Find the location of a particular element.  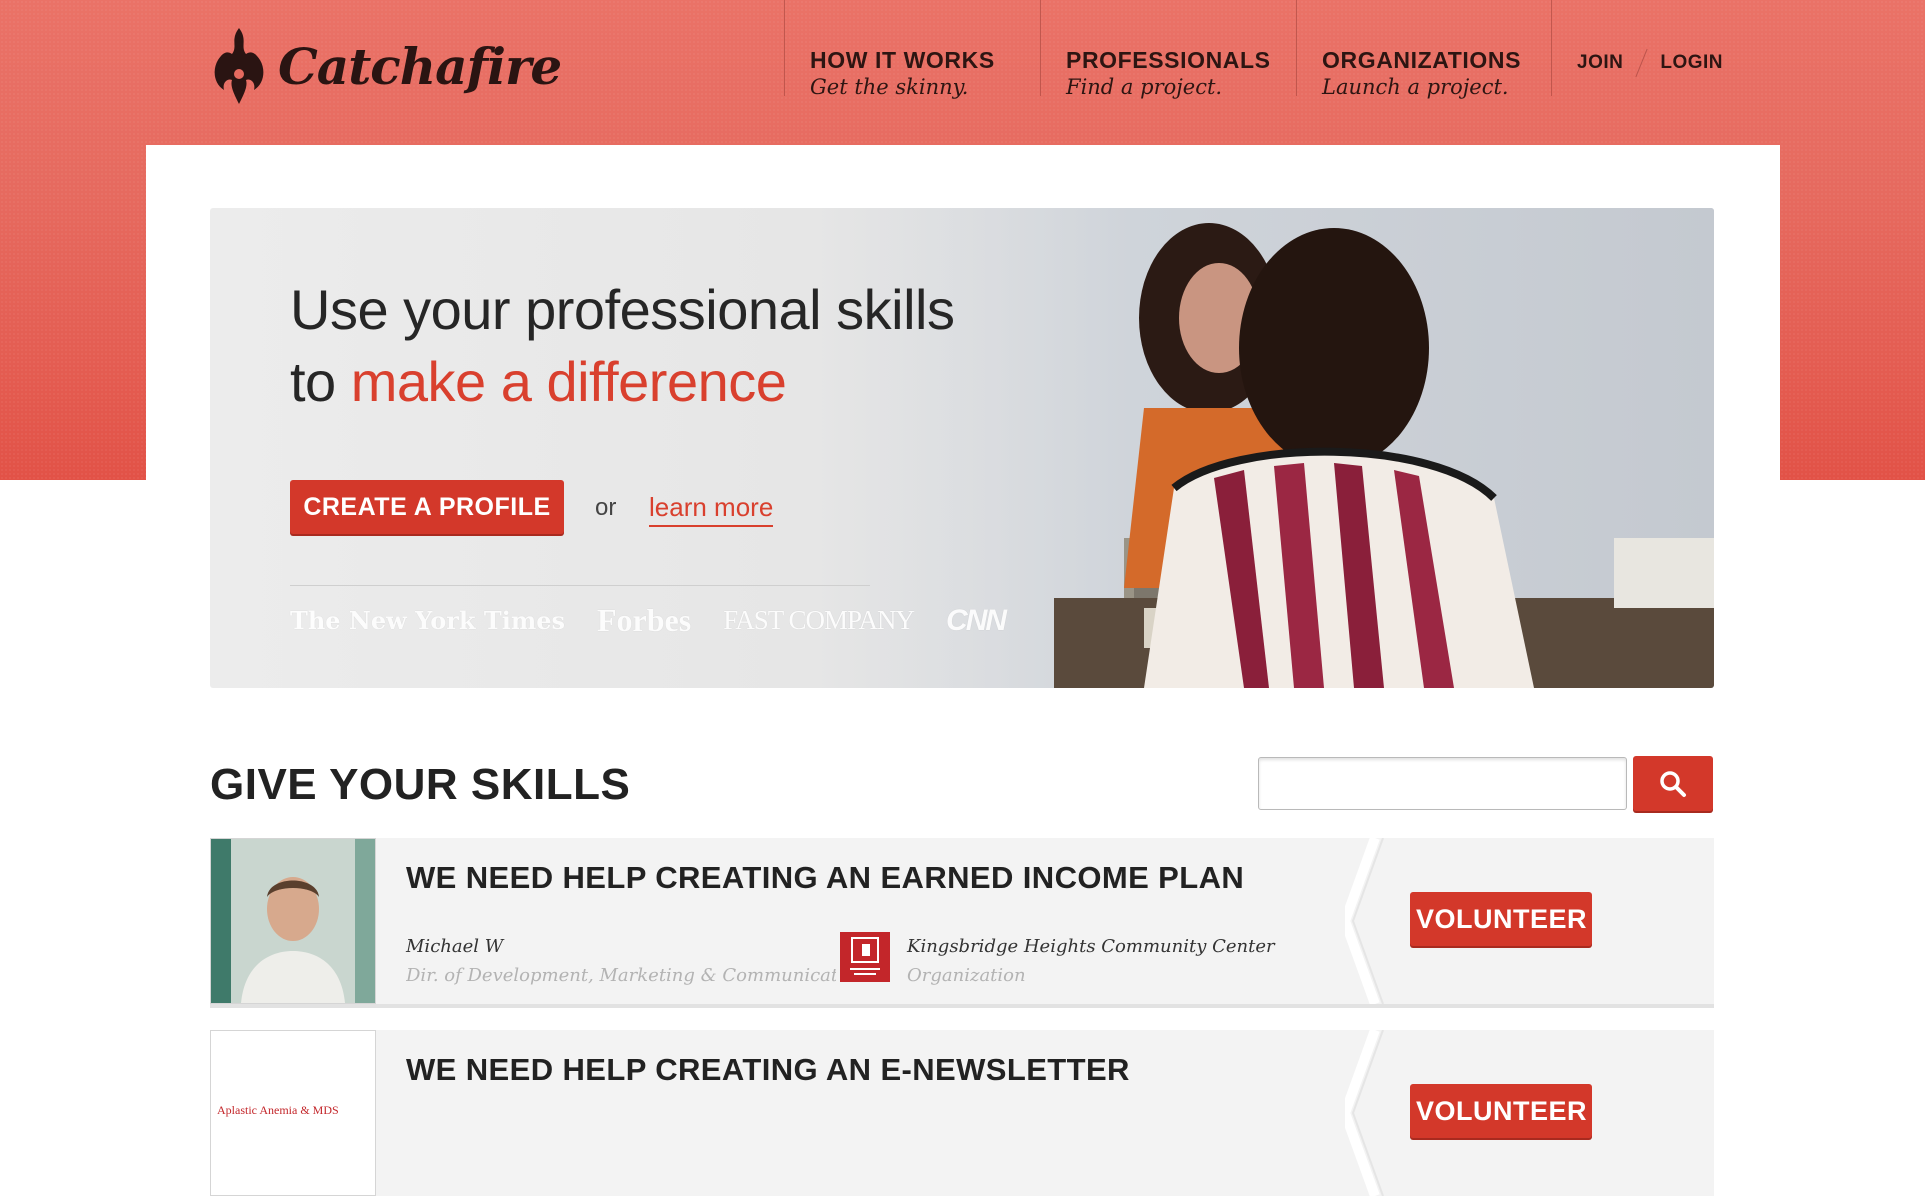

nav-subtitle: Get the skinny. is located at coordinates (889, 87).